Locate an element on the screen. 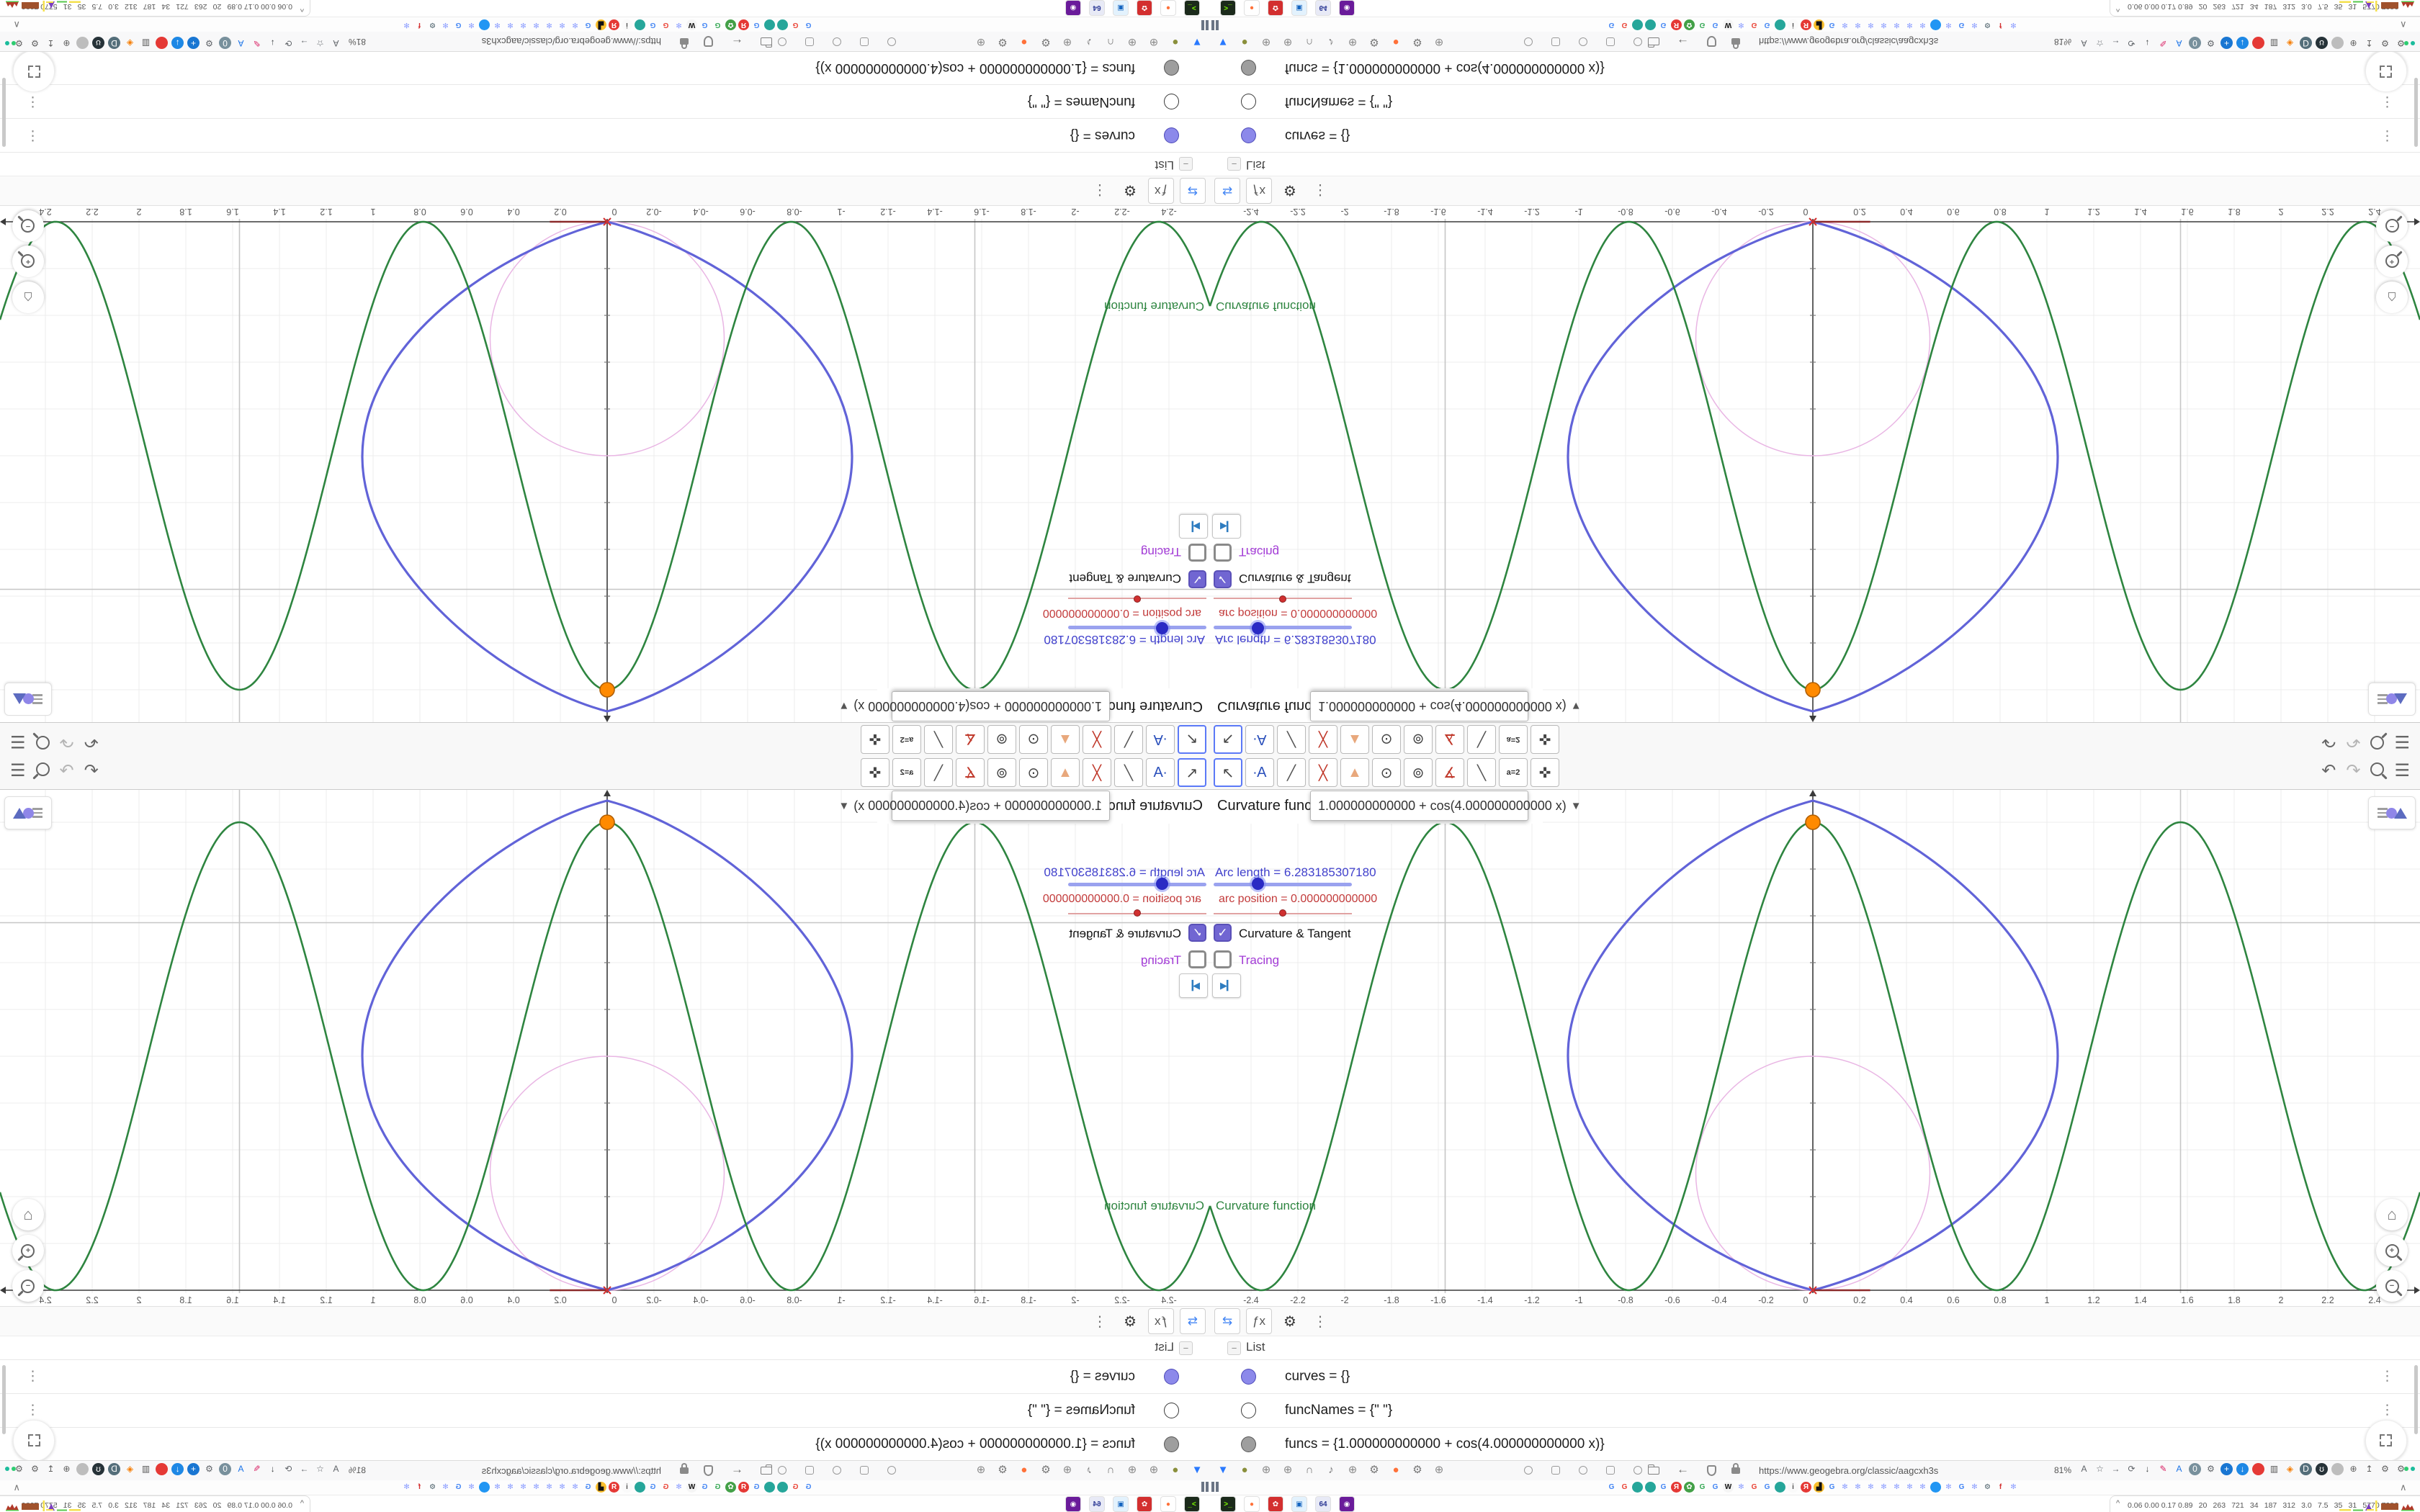 The image size is (2420, 1512). zoom-in-button: + is located at coordinates (28, 261).